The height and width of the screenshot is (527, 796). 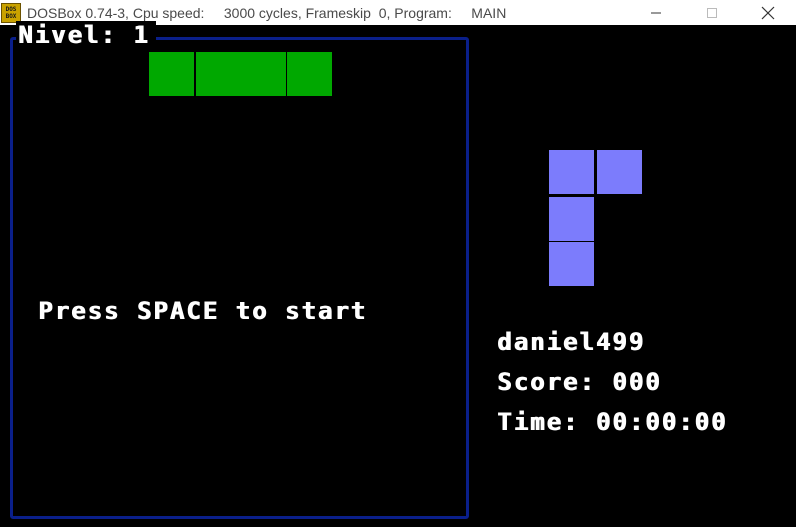 I want to click on dosbox-icon: DOS BOX, so click(x=11, y=12).